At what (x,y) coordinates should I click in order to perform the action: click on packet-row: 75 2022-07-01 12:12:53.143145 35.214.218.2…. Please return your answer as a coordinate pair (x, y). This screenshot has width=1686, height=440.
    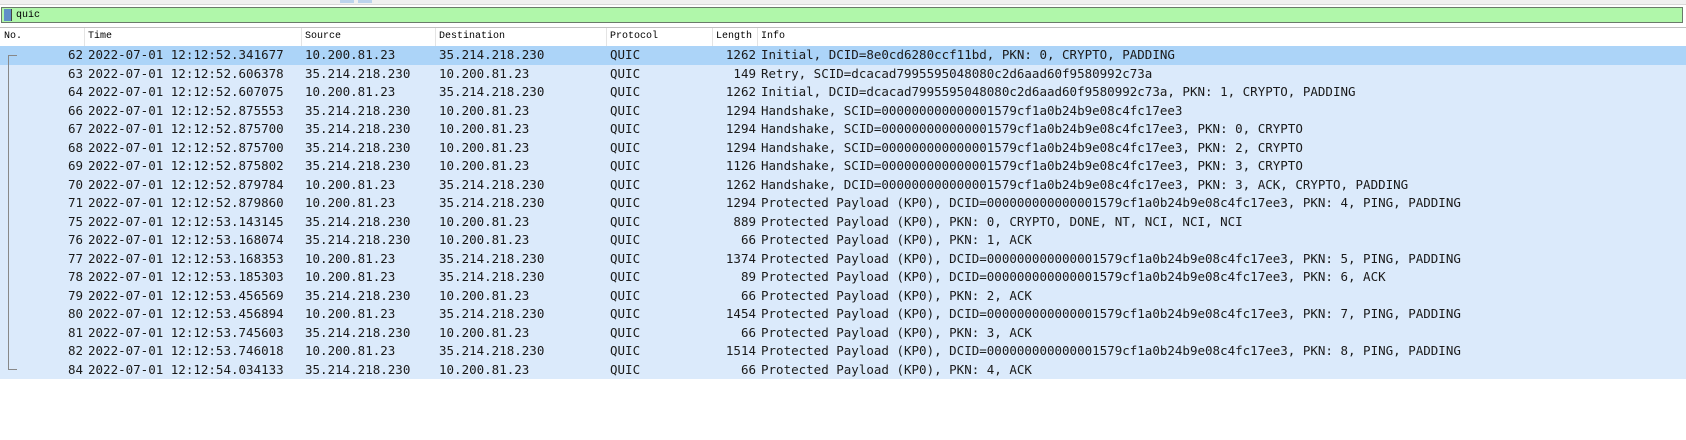
    Looking at the image, I should click on (843, 221).